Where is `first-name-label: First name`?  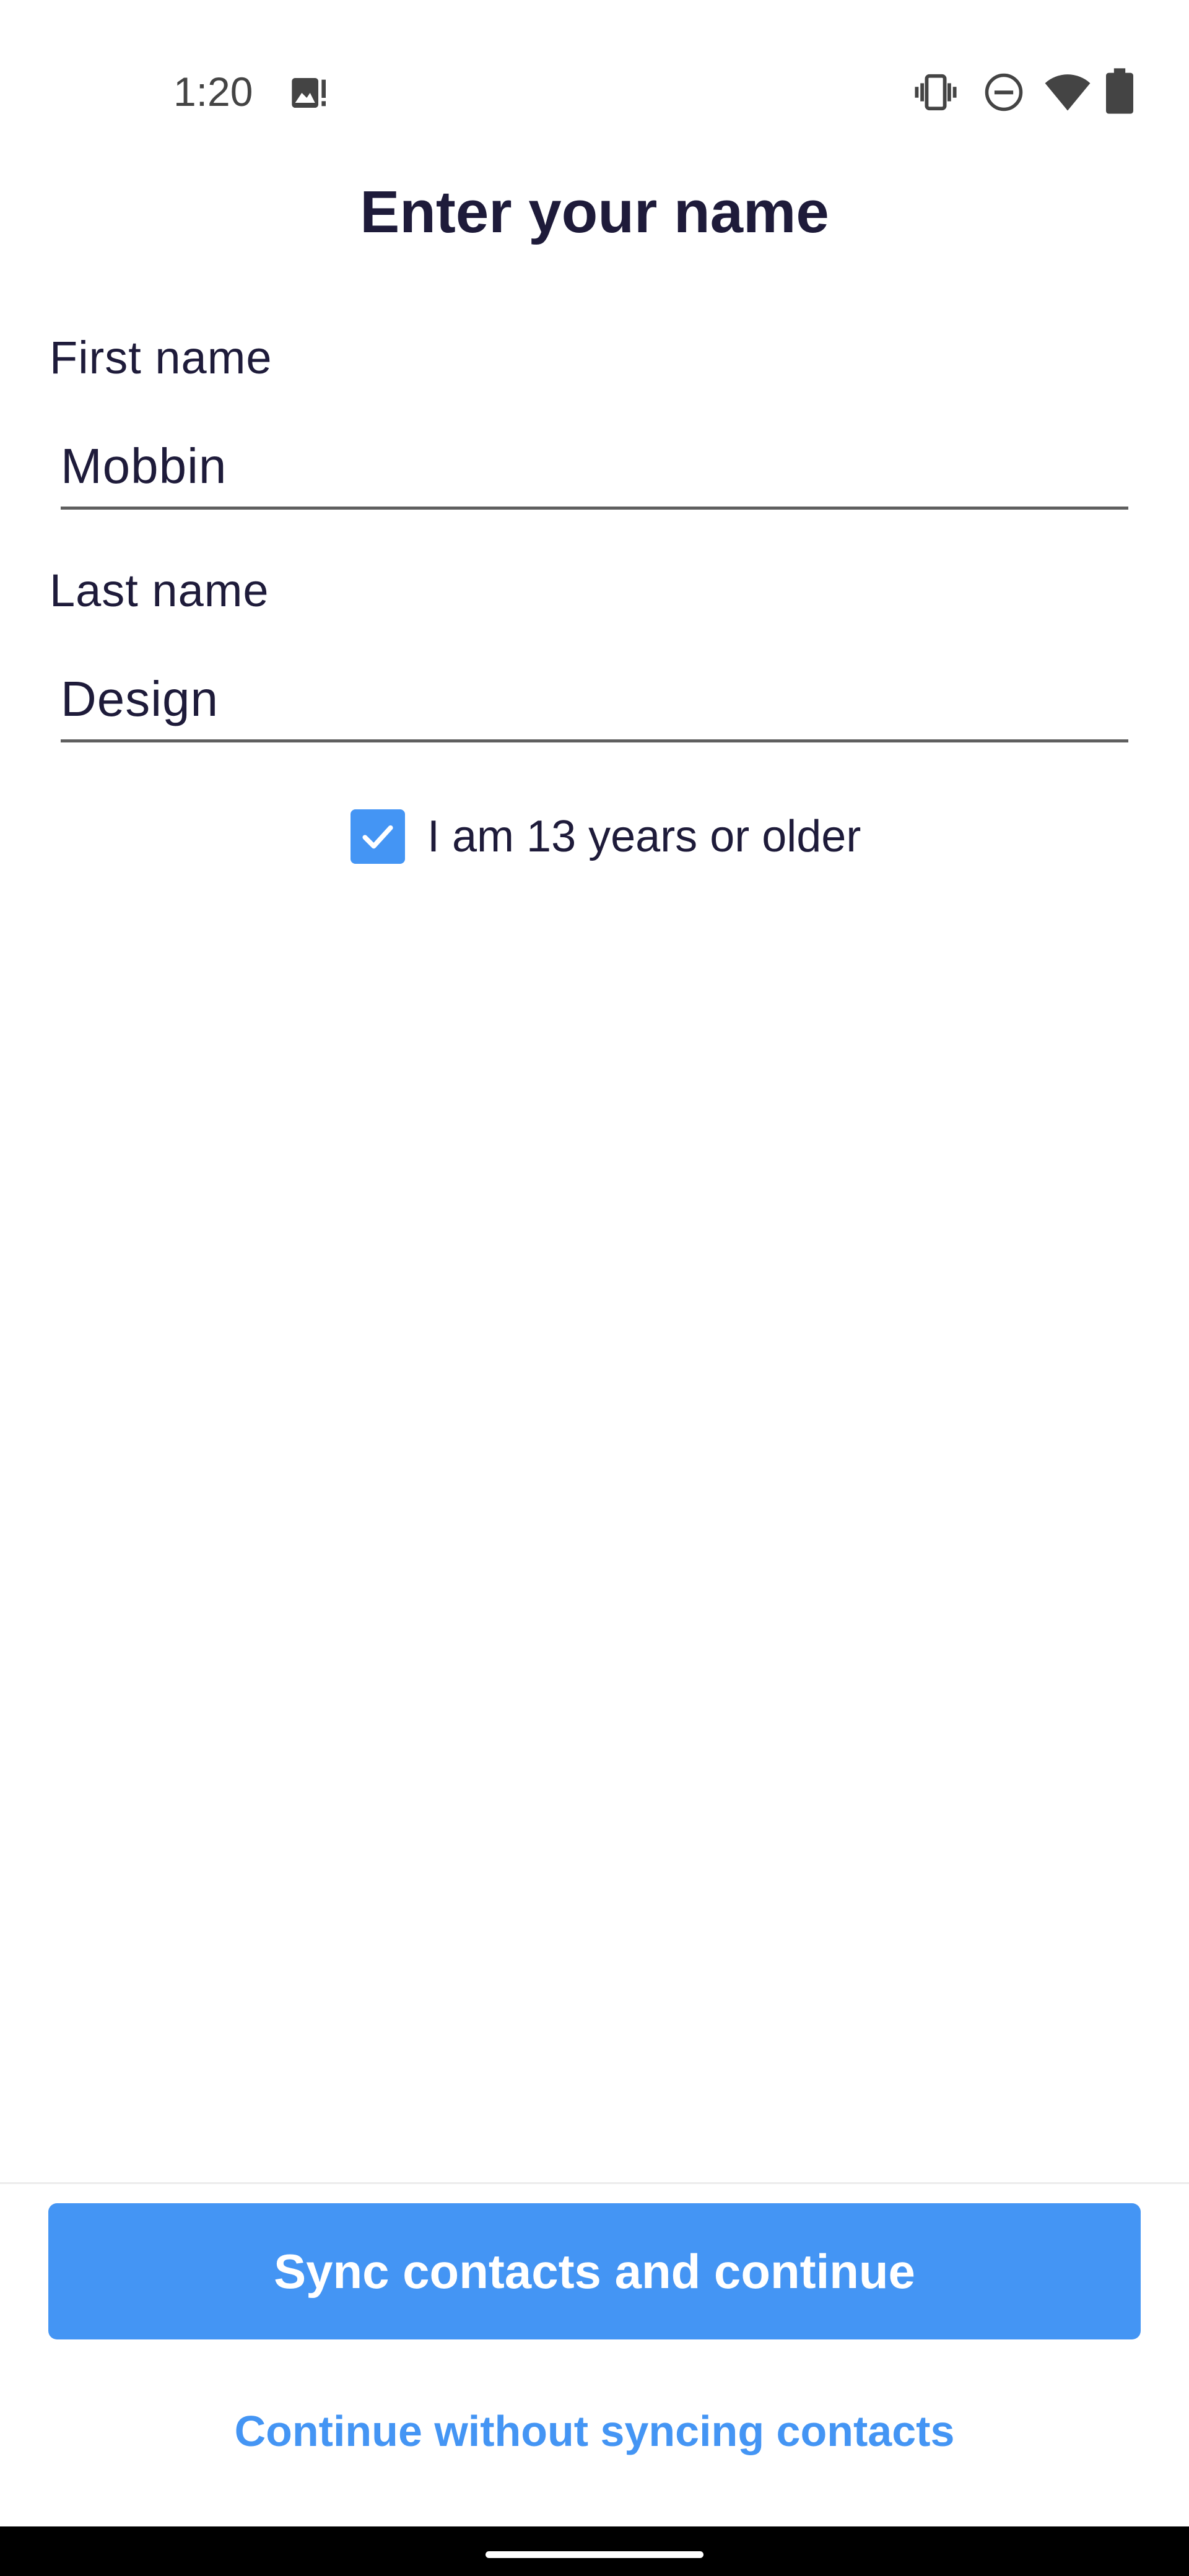
first-name-label: First name is located at coordinates (161, 357).